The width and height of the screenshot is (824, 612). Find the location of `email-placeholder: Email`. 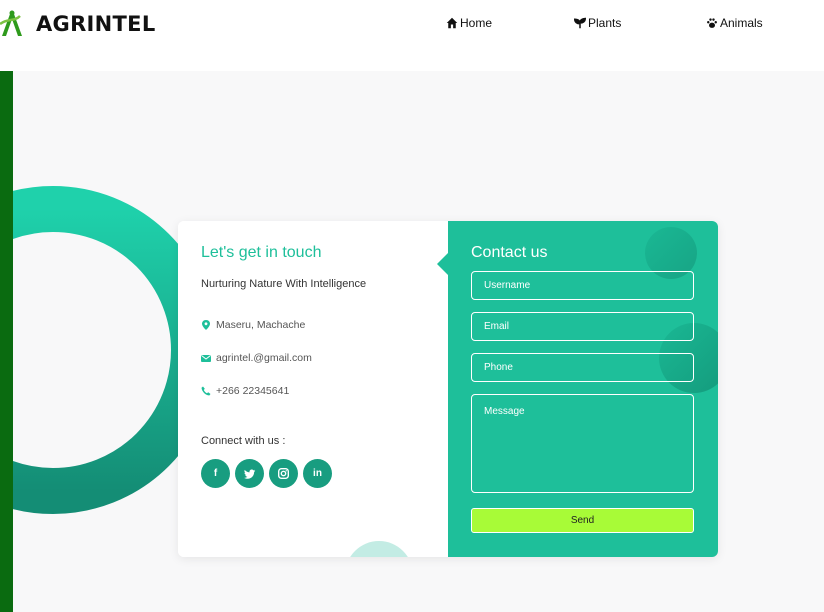

email-placeholder: Email is located at coordinates (497, 326).